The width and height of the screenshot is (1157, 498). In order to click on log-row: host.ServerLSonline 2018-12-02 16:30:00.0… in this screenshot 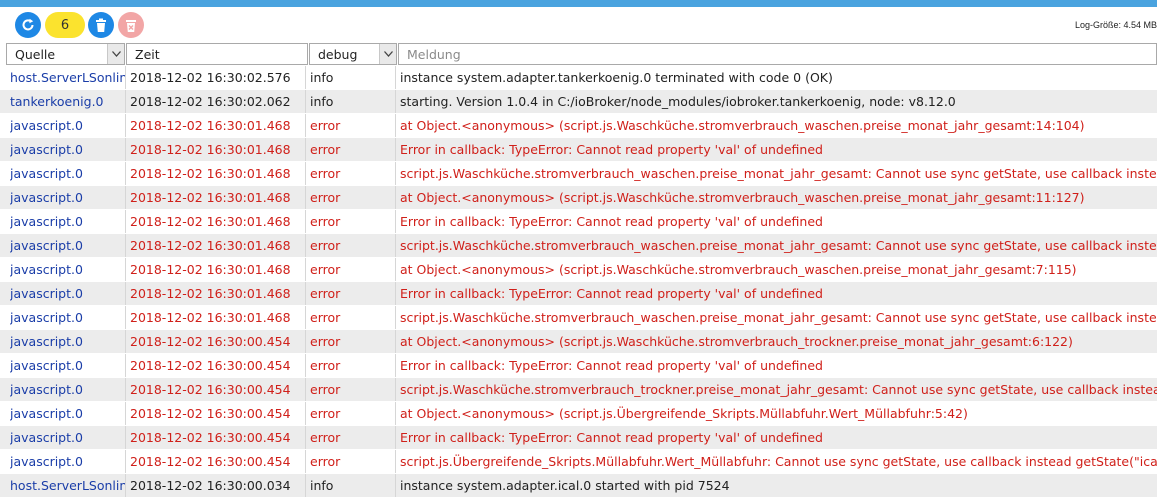, I will do `click(578, 486)`.